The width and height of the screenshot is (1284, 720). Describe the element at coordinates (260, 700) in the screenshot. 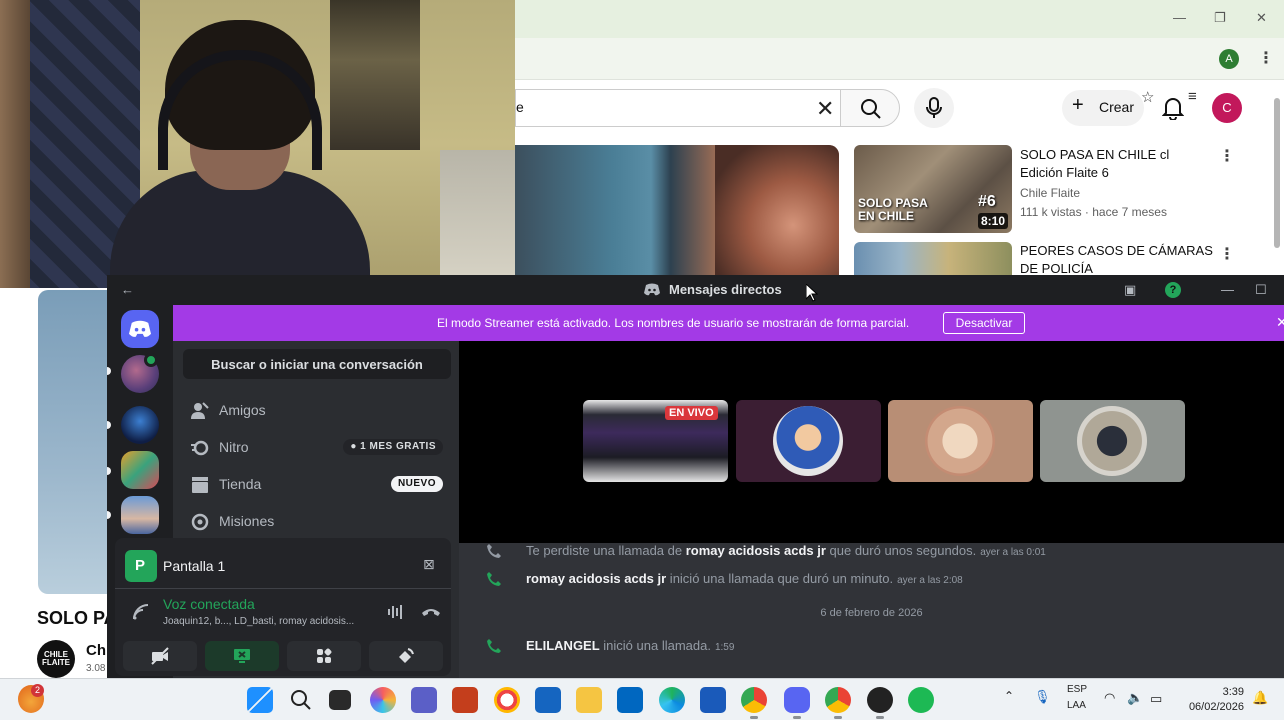

I see `windows-start-icon` at that location.